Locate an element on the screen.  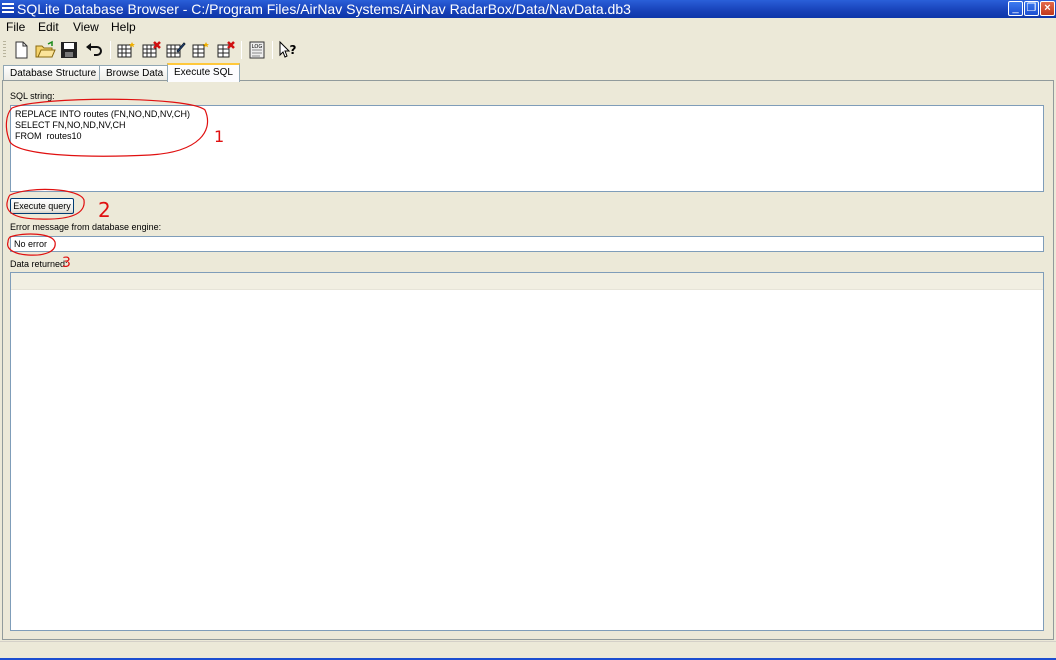
open-database-icon is located at coordinates (45, 50).